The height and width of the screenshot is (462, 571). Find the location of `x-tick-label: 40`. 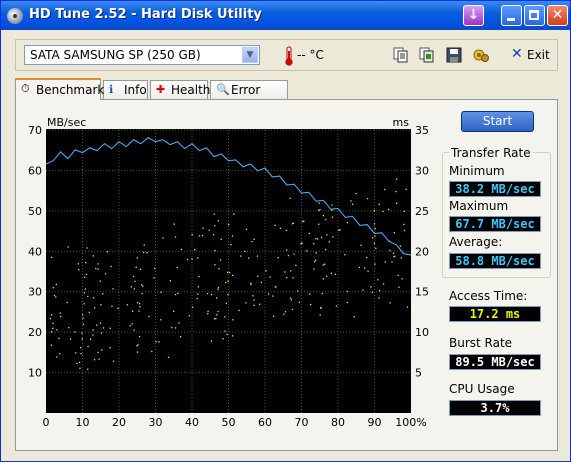

x-tick-label: 40 is located at coordinates (192, 422).